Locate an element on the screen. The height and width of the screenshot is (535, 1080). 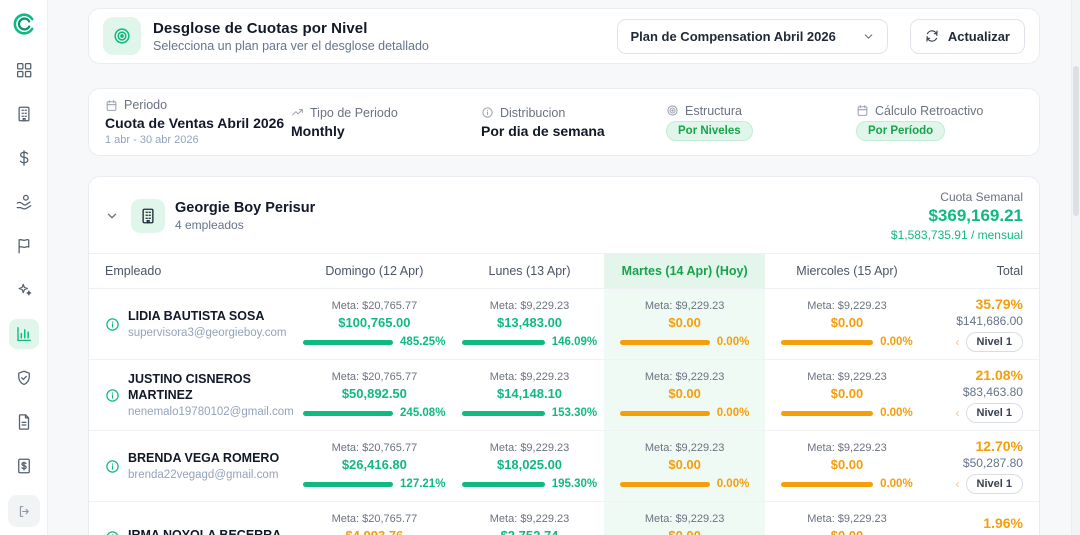
summary-distribucion: Distribucion Por dia de semana is located at coordinates (573, 122).